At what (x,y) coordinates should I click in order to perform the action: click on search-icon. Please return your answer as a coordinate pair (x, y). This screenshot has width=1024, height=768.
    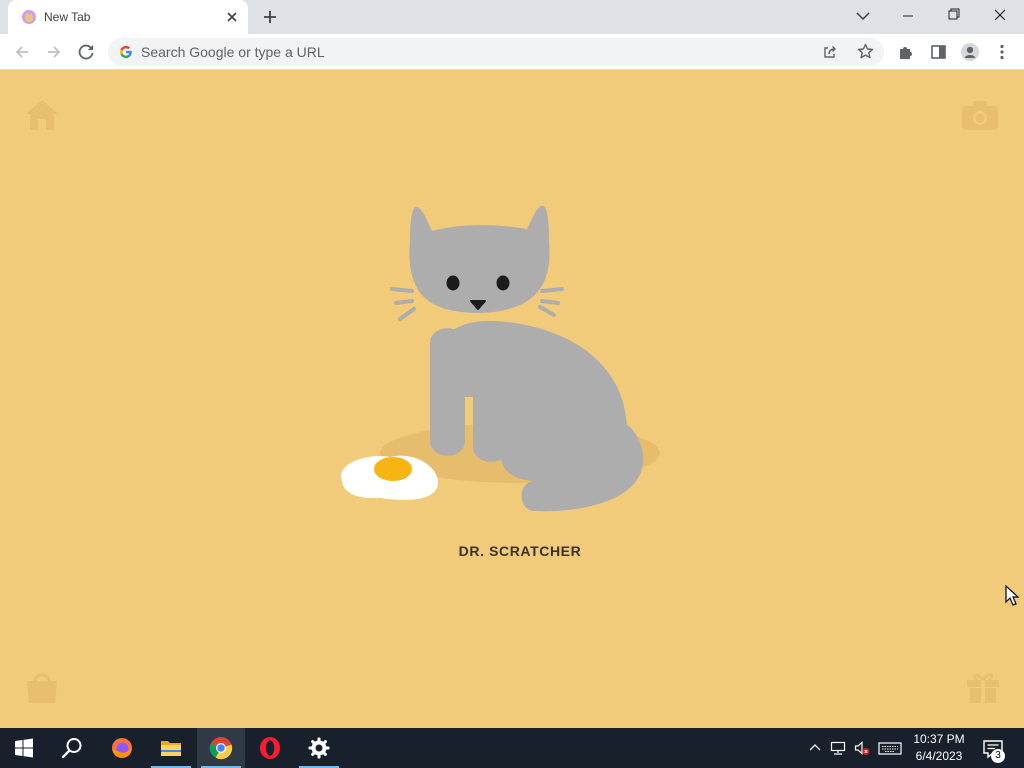
    Looking at the image, I should click on (71, 748).